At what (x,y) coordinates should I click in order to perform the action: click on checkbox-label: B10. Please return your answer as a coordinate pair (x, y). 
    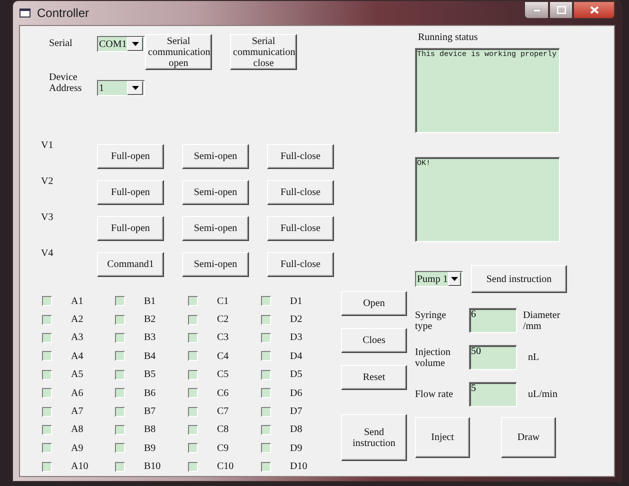
    Looking at the image, I should click on (152, 466).